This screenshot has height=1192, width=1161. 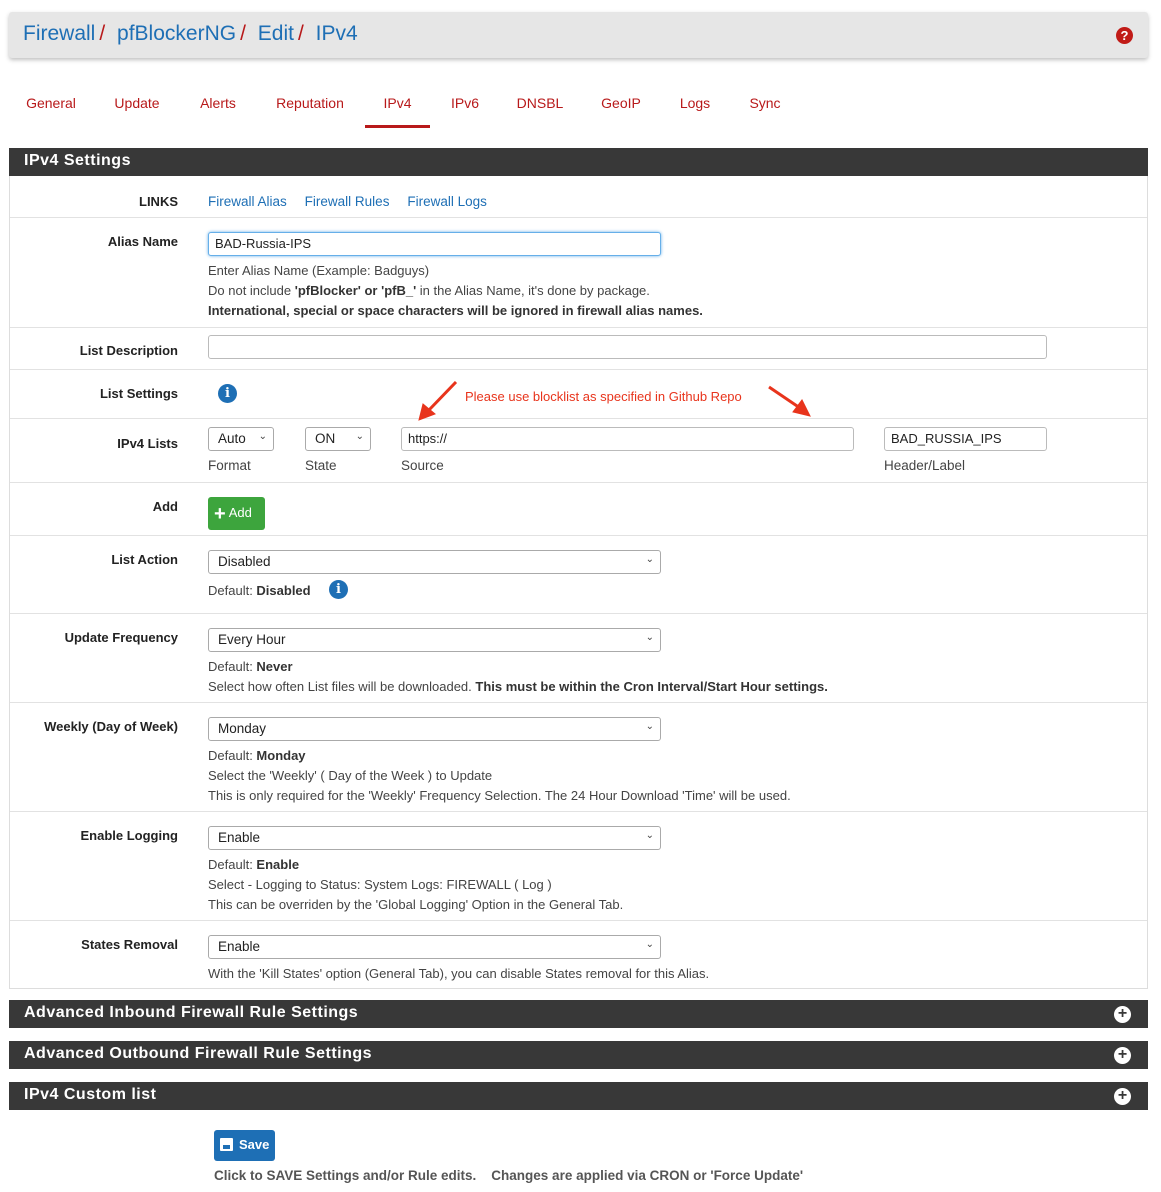 What do you see at coordinates (434, 729) in the screenshot?
I see `weekly-select: Monday ⌄` at bounding box center [434, 729].